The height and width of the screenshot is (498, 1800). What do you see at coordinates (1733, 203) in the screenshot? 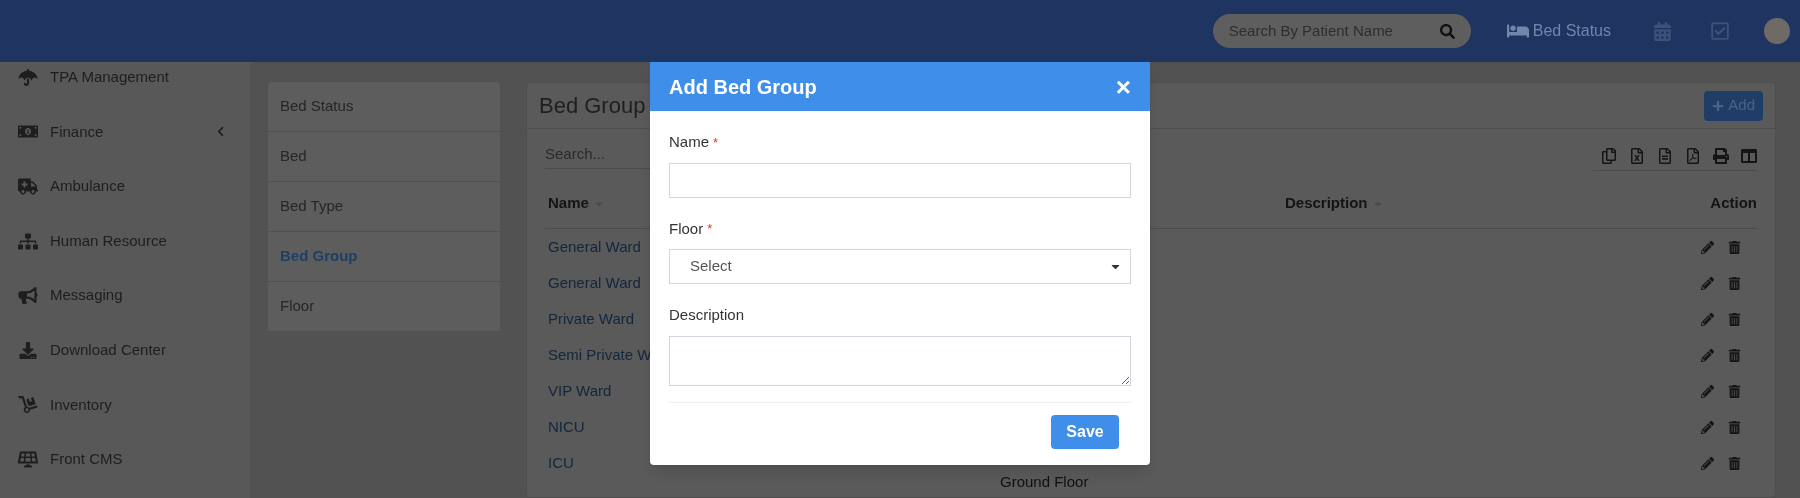
I see `column-header: Action` at bounding box center [1733, 203].